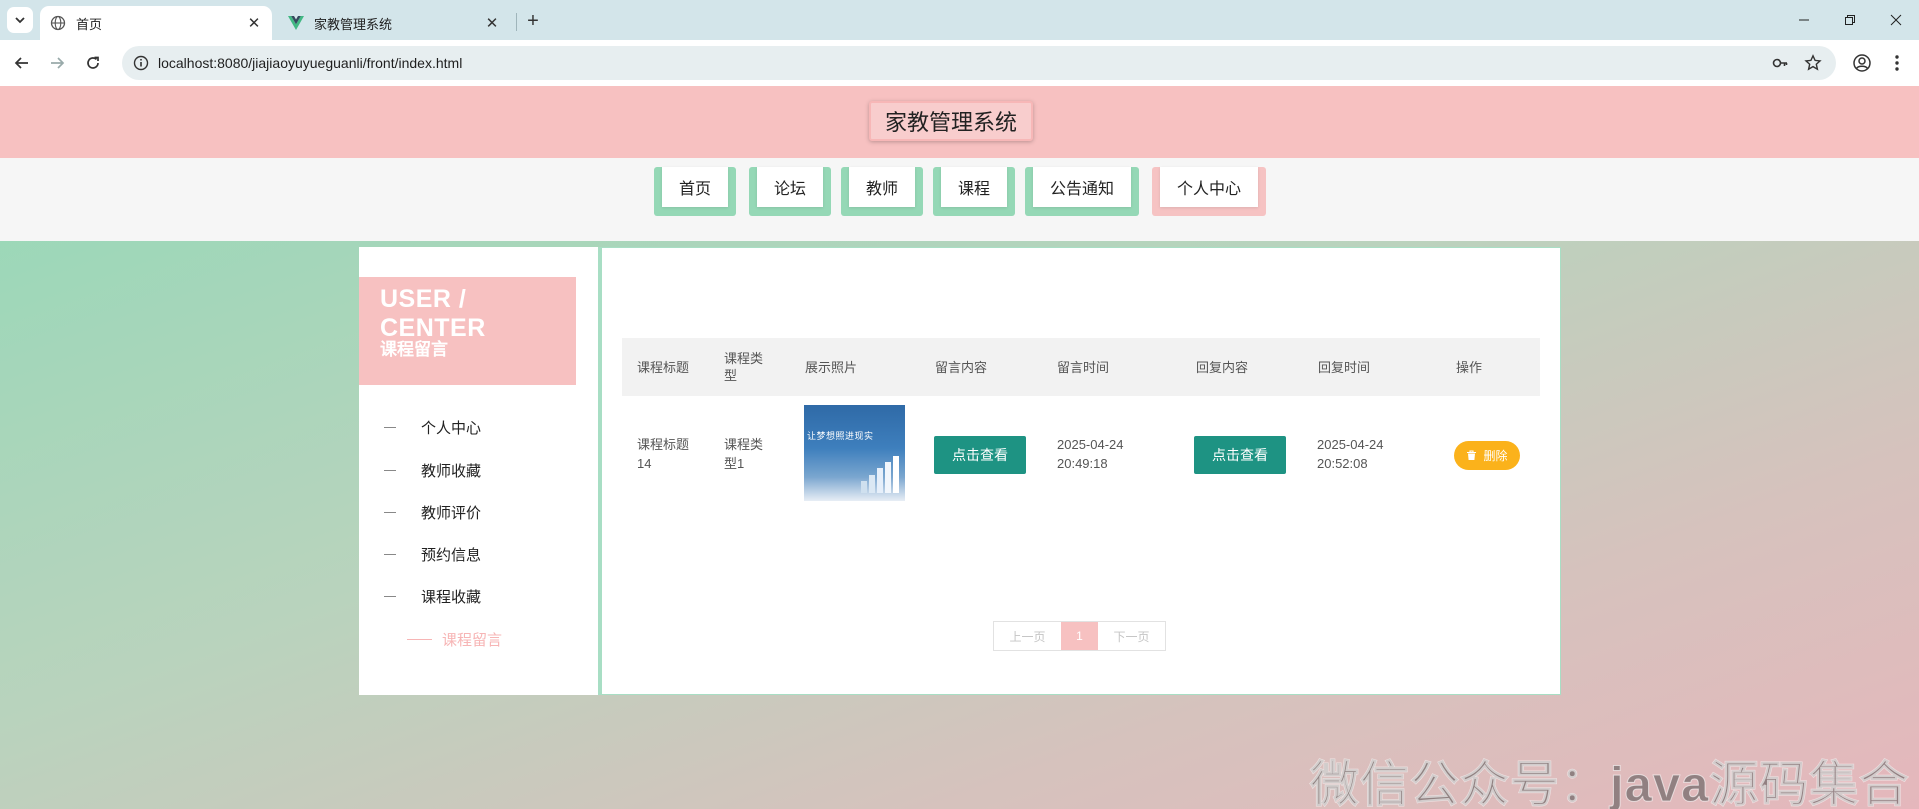  What do you see at coordinates (1344, 367) in the screenshot?
I see `column-header: 回复时间` at bounding box center [1344, 367].